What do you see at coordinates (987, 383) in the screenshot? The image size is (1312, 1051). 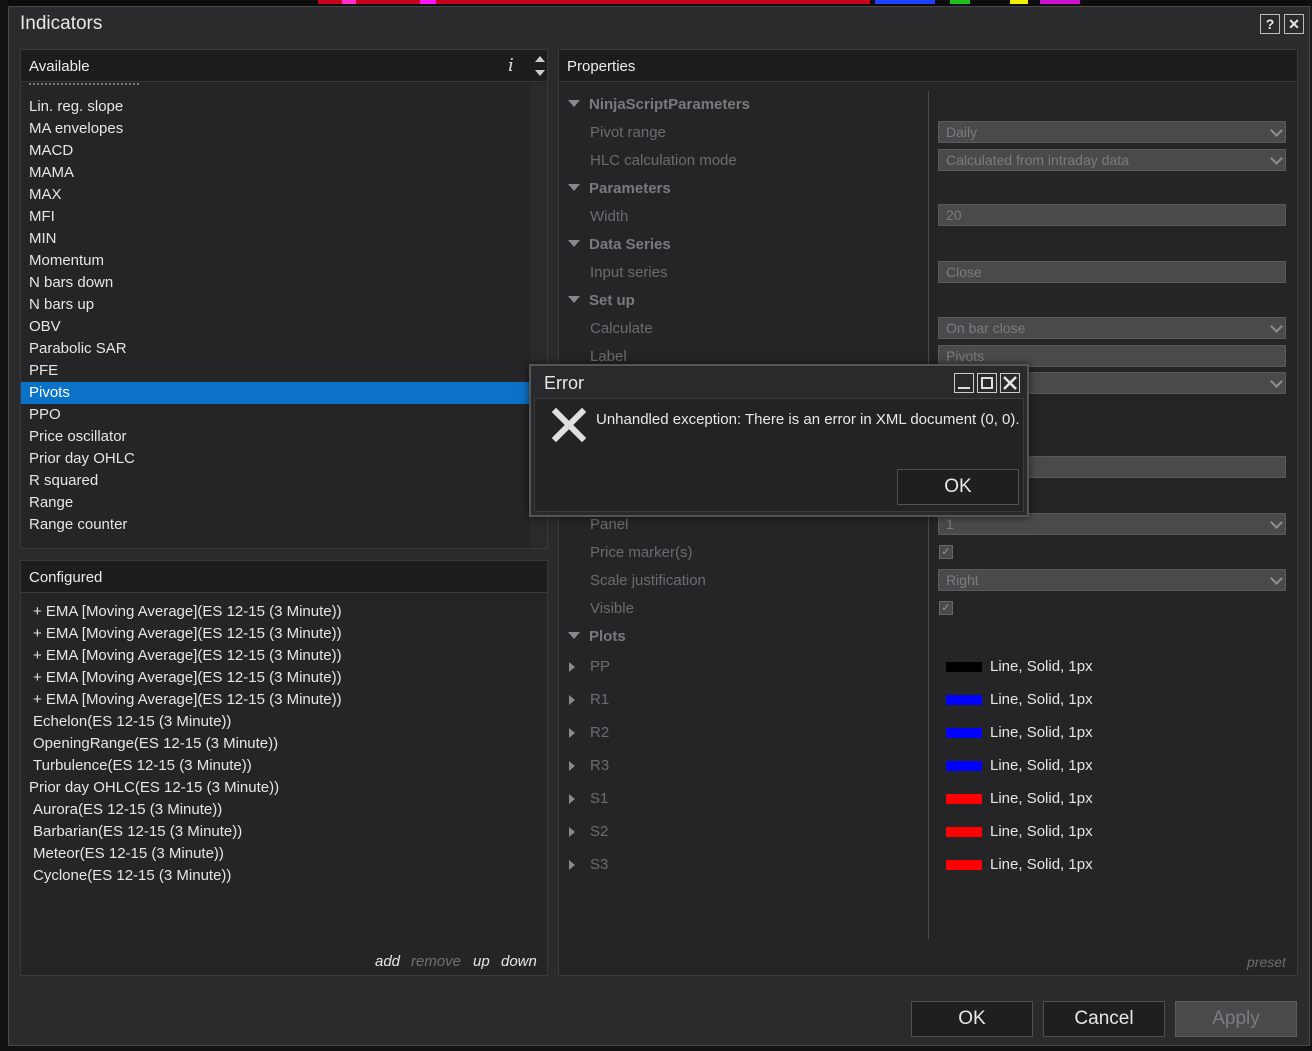 I see `maximize-button` at bounding box center [987, 383].